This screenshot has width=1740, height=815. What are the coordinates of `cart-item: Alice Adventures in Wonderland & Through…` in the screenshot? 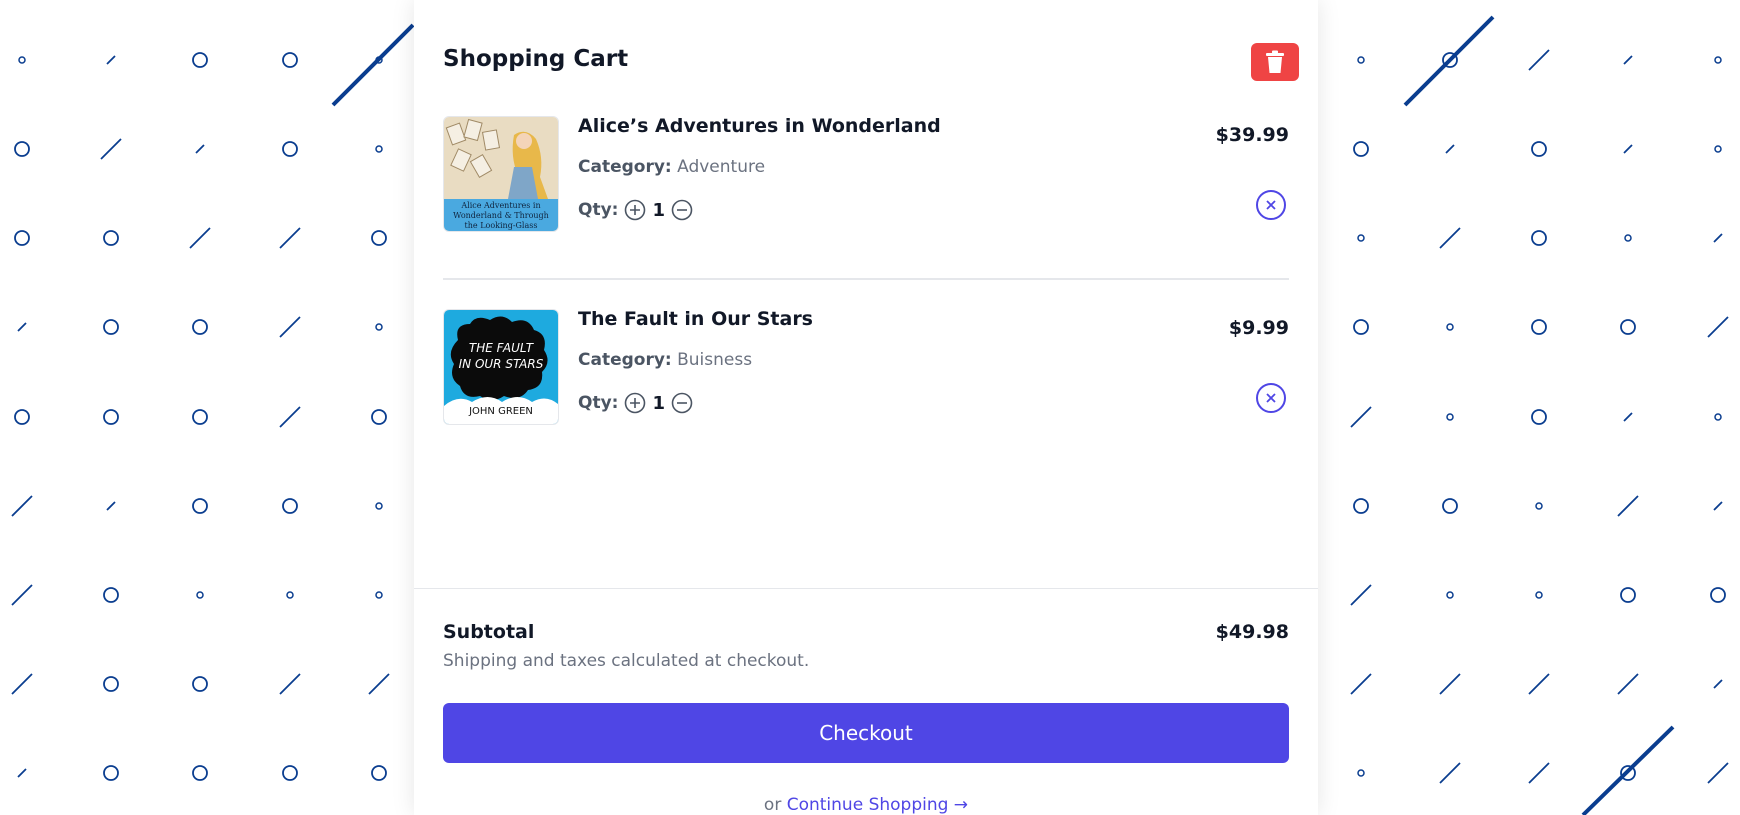 It's located at (866, 191).